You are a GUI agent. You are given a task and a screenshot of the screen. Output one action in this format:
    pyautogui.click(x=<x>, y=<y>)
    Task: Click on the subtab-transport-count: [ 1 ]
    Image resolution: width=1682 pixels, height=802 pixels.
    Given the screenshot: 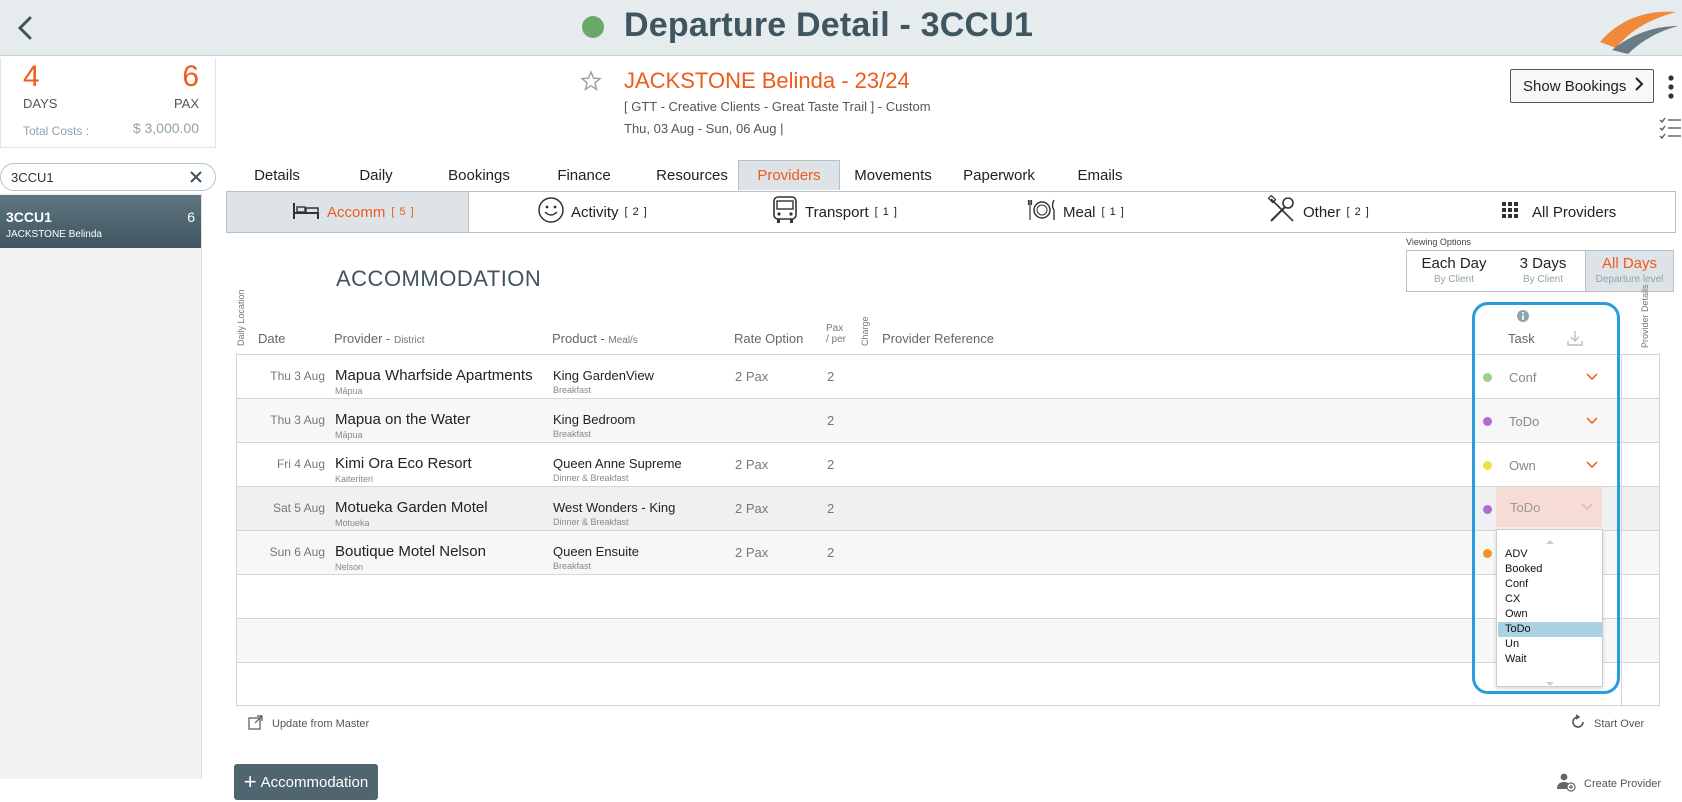 What is the action you would take?
    pyautogui.click(x=886, y=212)
    